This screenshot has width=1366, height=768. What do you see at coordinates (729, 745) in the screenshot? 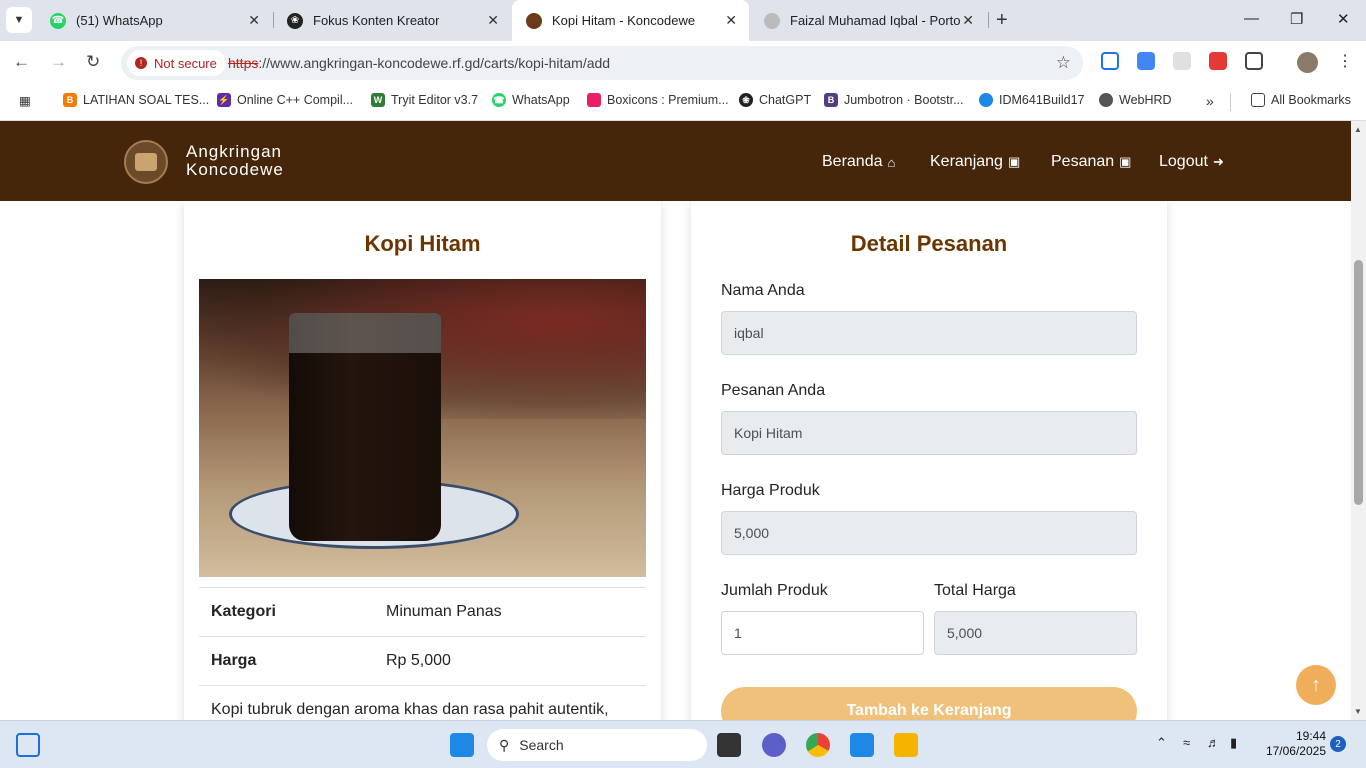
I see `task-view-icon` at bounding box center [729, 745].